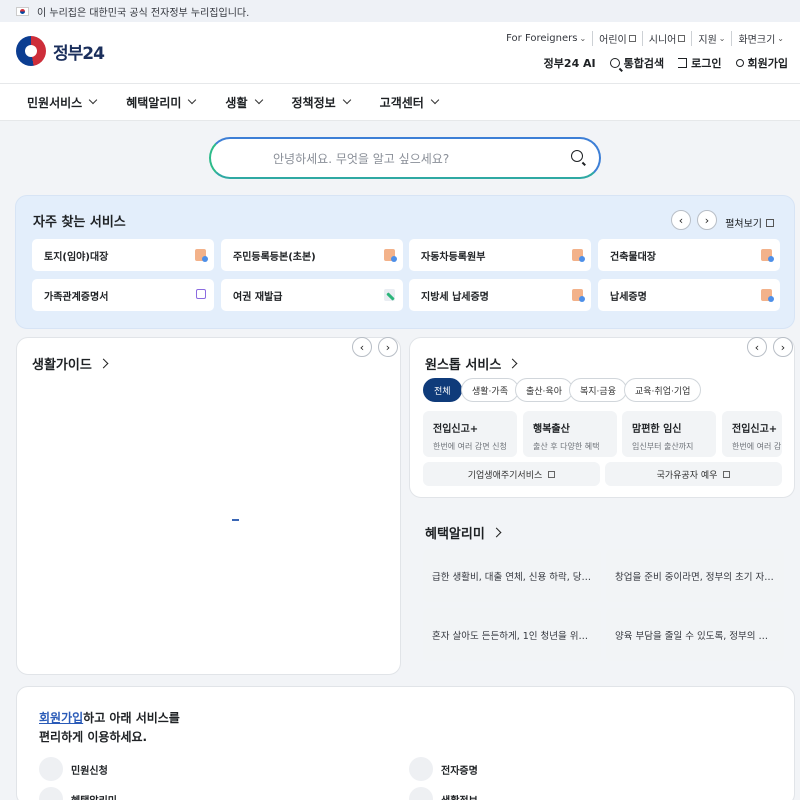  I want to click on nav-civil-services: 민원서비스, so click(62, 102).